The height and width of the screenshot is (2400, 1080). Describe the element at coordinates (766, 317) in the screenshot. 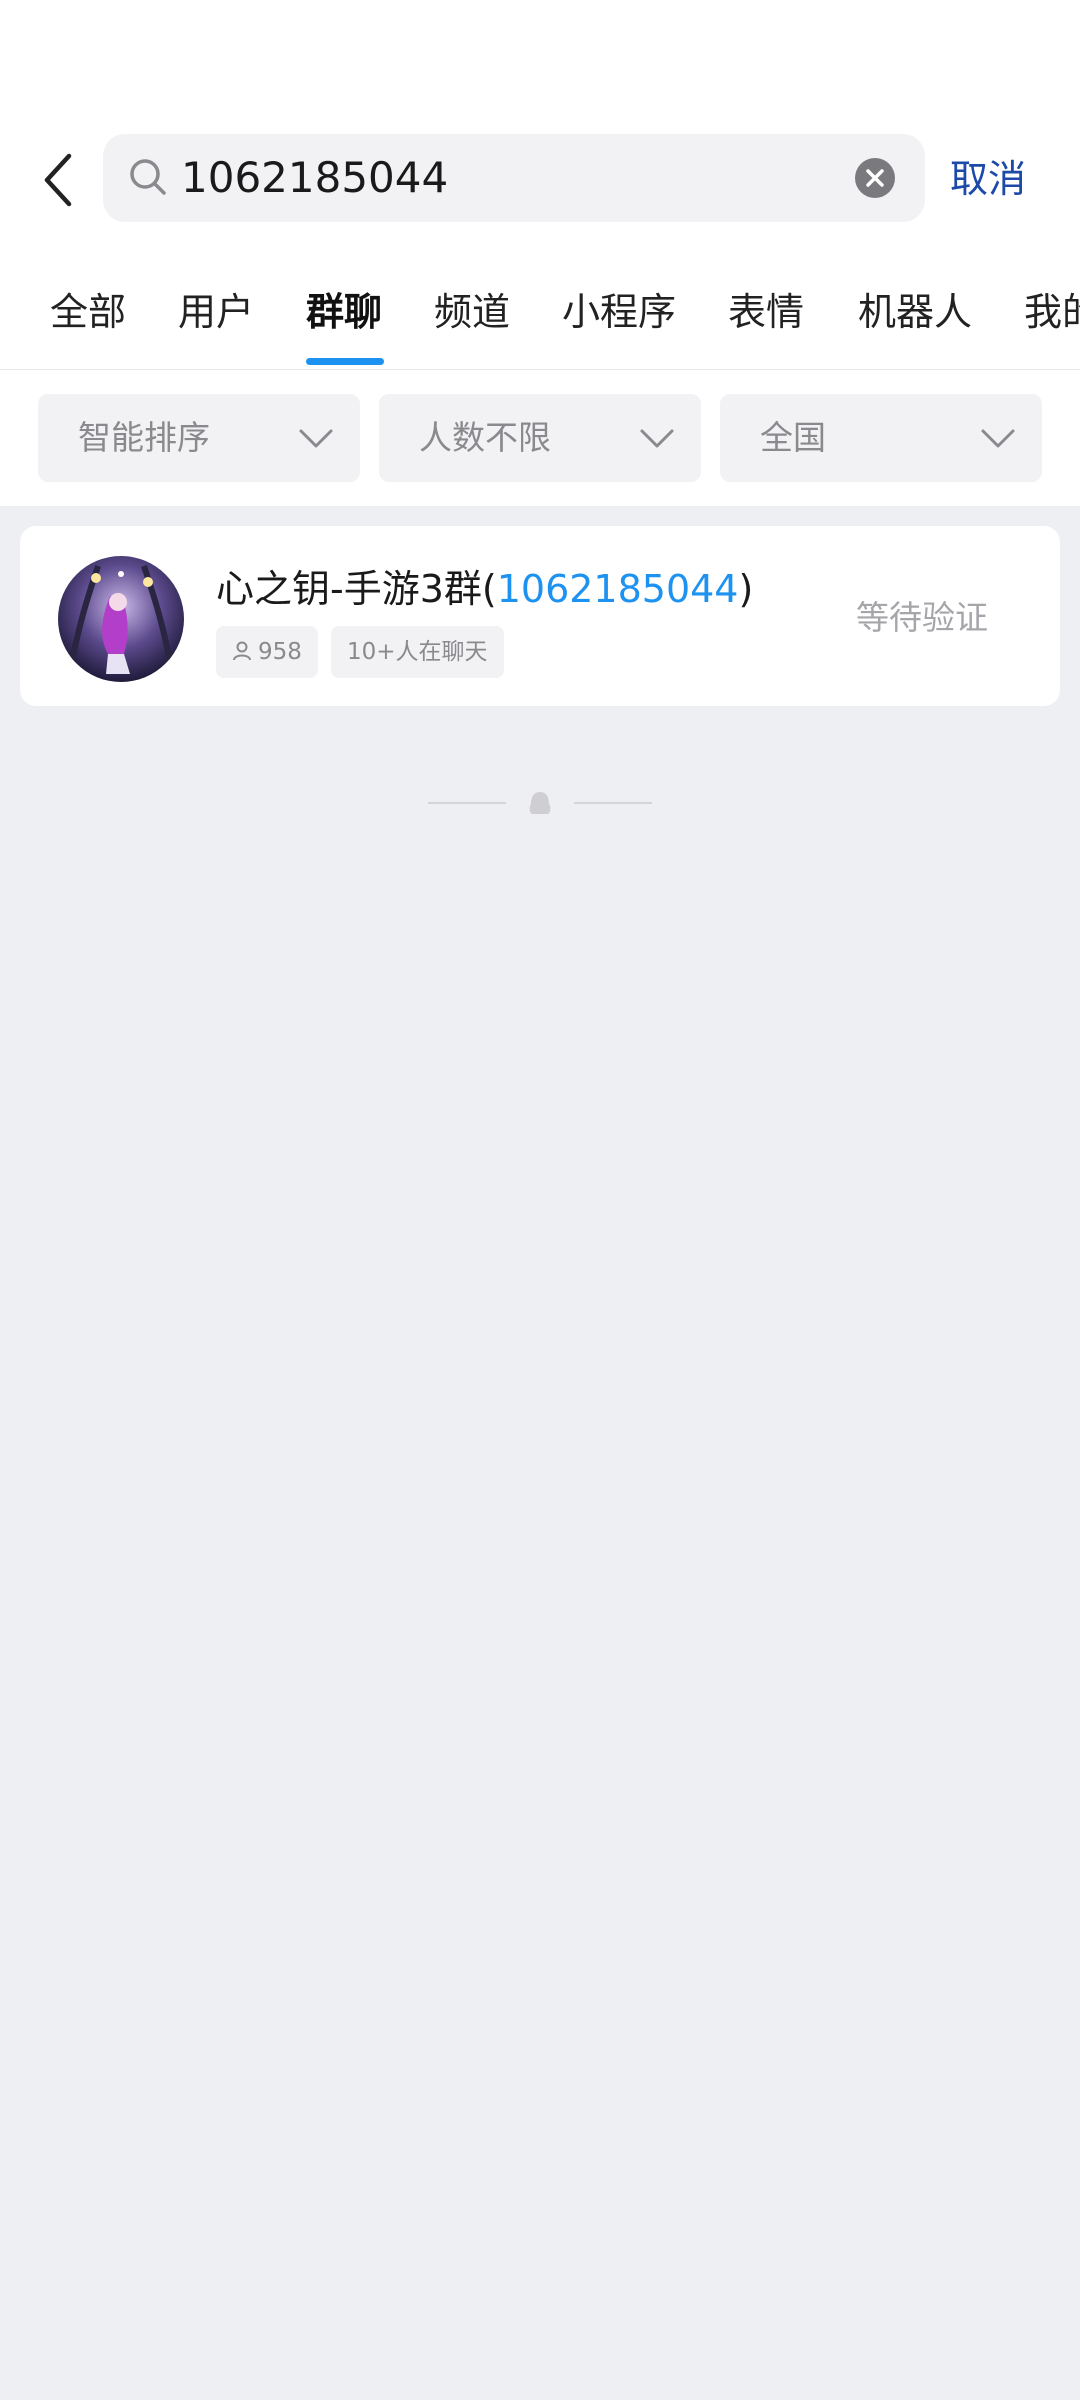

I see `tab-stickers: 表情` at that location.